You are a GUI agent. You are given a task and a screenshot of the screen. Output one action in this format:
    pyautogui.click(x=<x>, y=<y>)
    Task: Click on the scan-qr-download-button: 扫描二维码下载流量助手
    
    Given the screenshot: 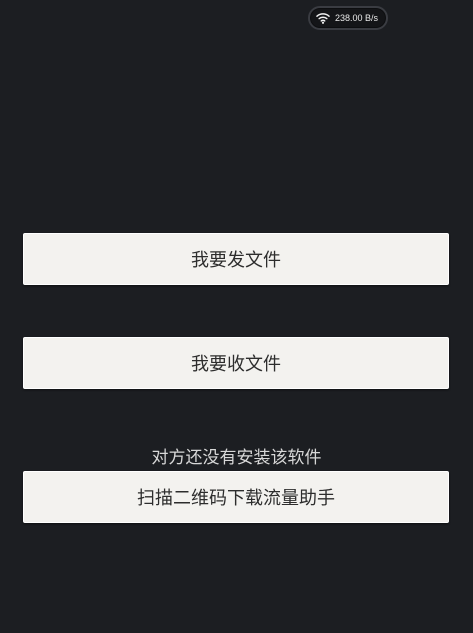 What is the action you would take?
    pyautogui.click(x=236, y=497)
    